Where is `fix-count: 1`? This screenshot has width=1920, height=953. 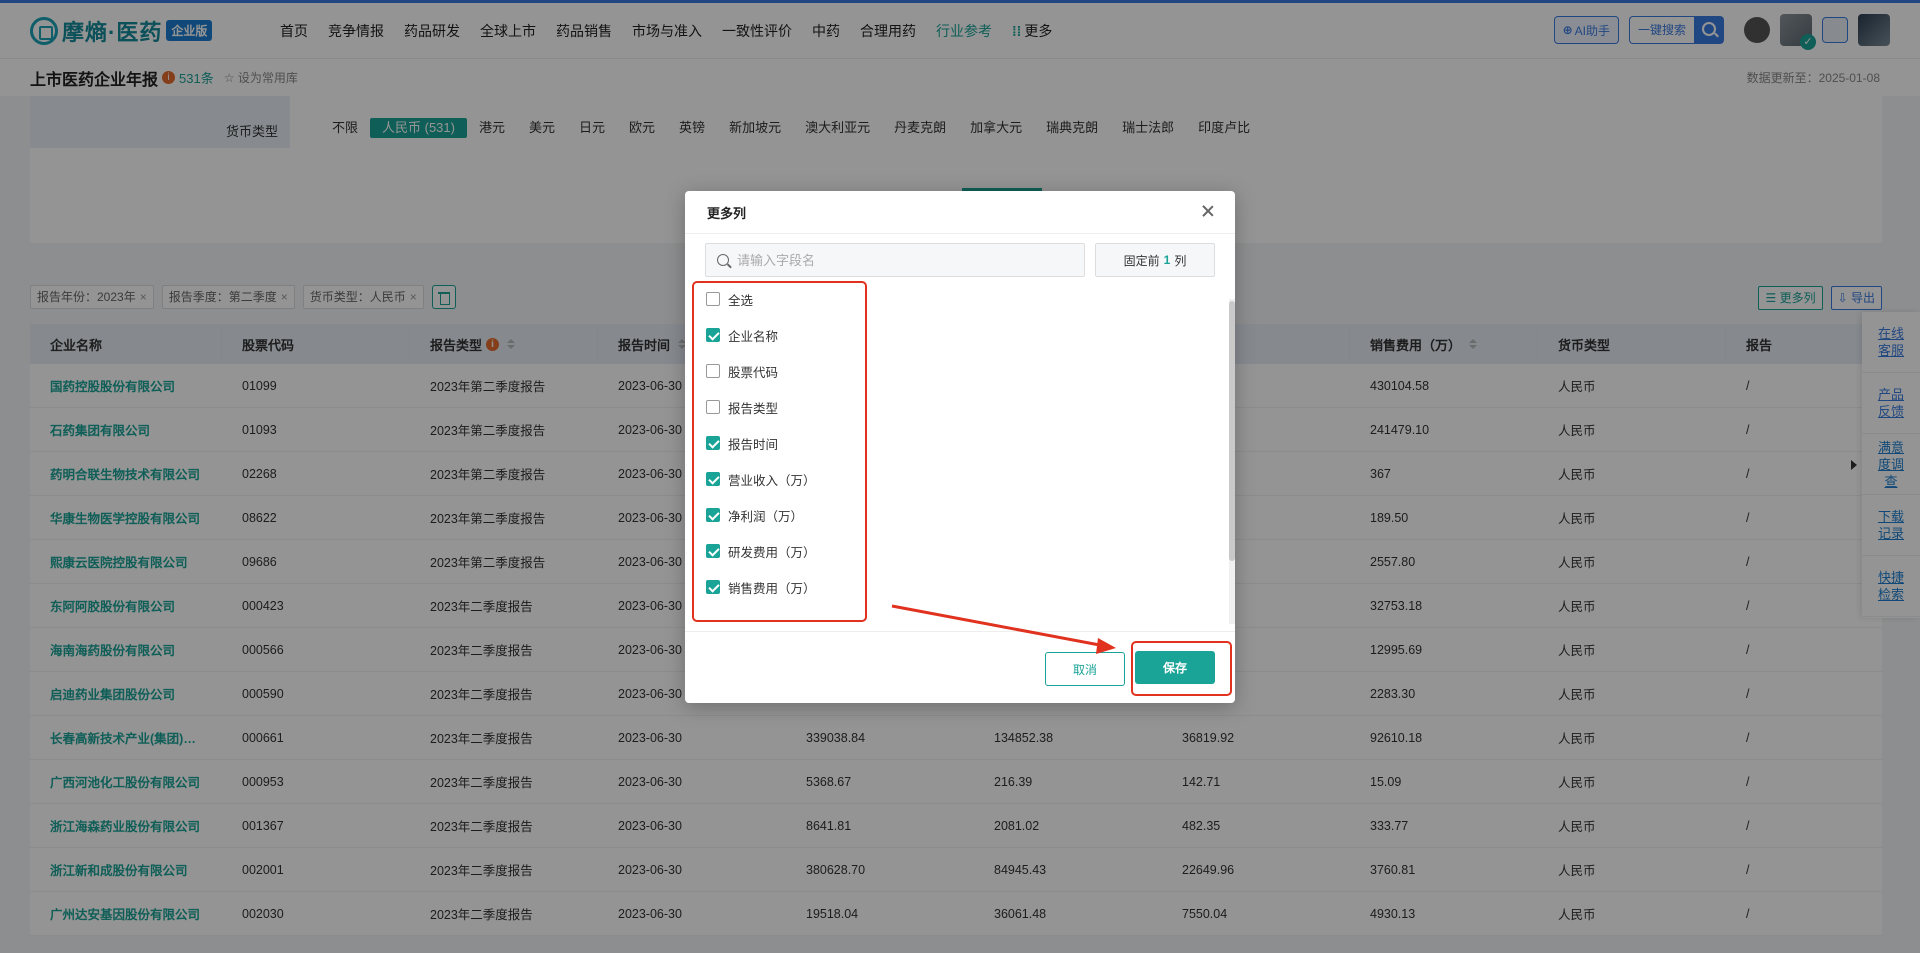
fix-count: 1 is located at coordinates (1167, 260).